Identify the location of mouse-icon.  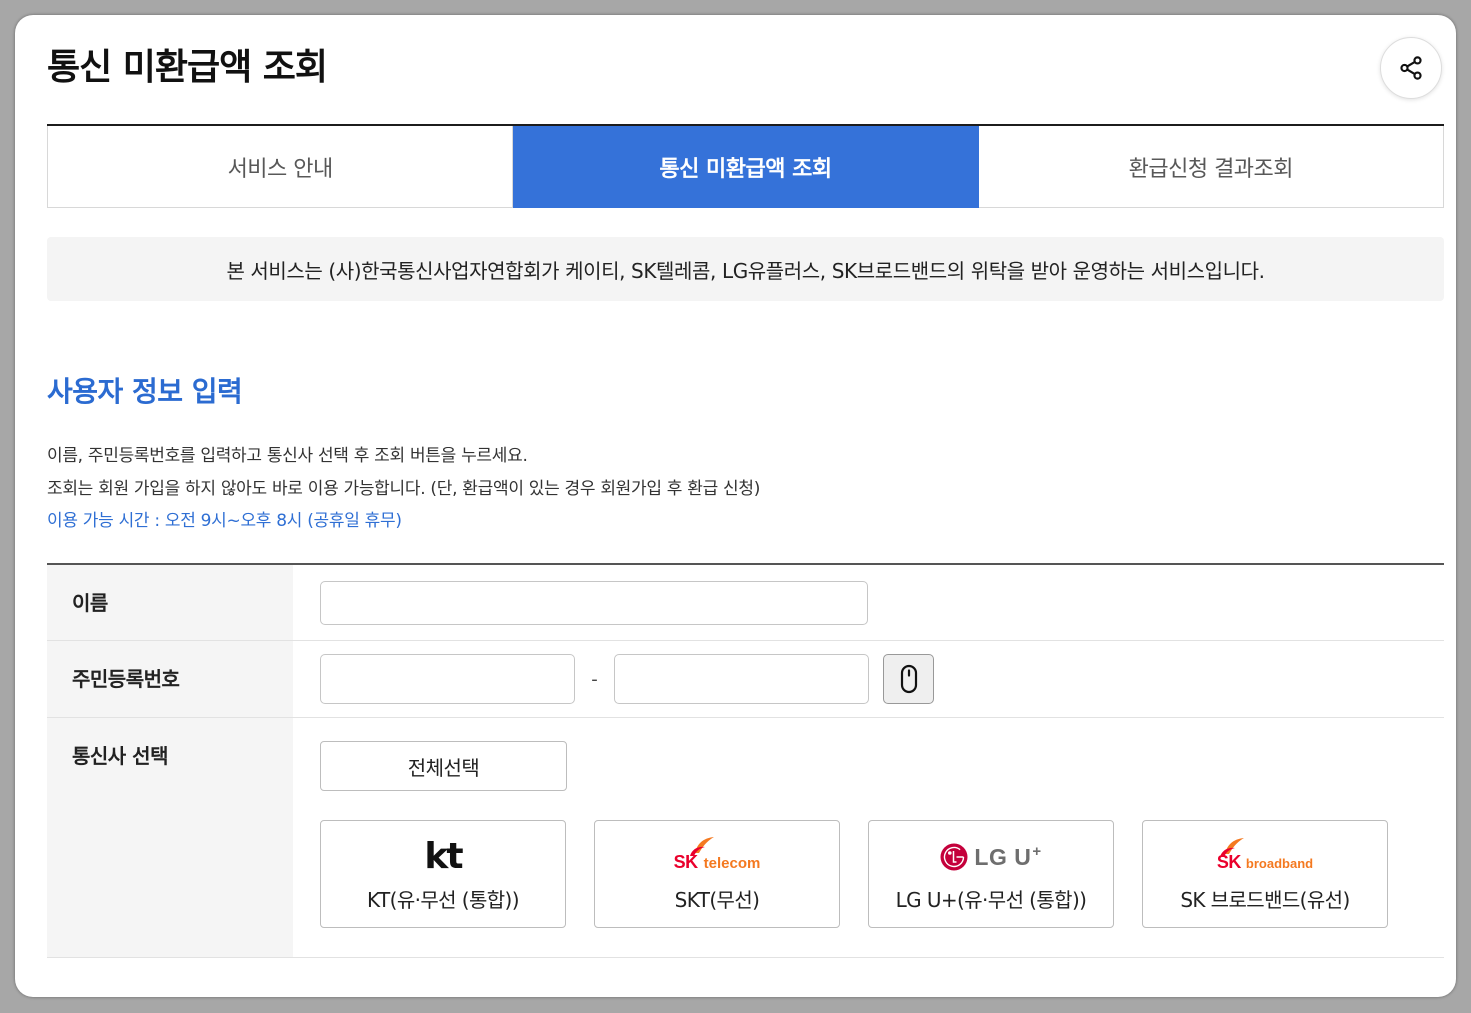
(908, 679).